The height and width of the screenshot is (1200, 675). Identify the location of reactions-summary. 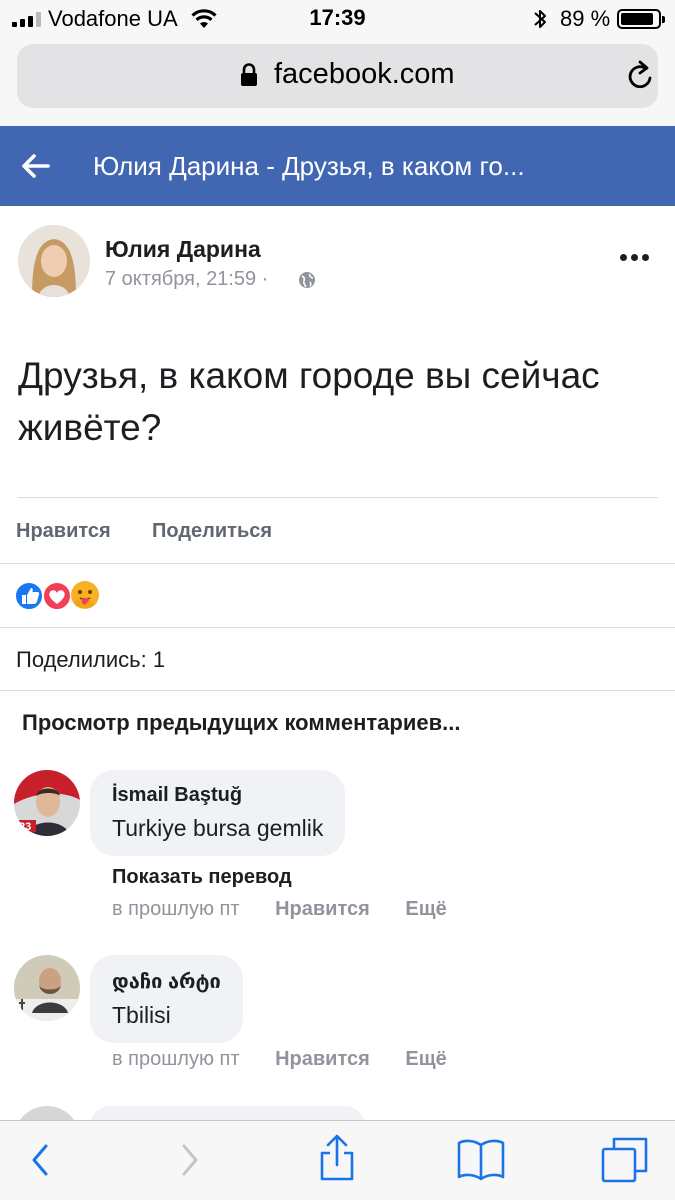
(64, 596).